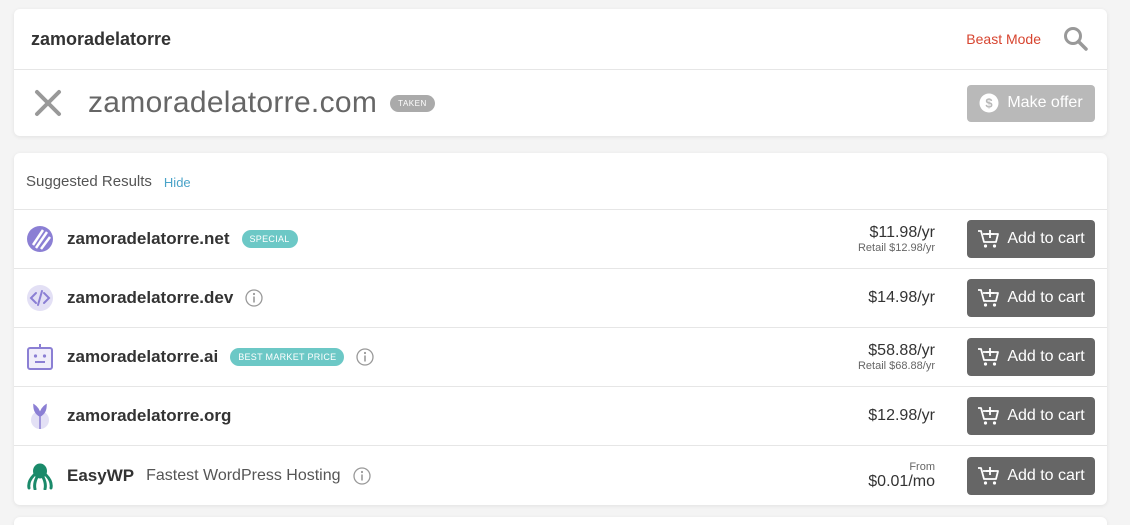 Image resolution: width=1130 pixels, height=525 pixels. What do you see at coordinates (40, 357) in the screenshot?
I see `ai-tld-icon` at bounding box center [40, 357].